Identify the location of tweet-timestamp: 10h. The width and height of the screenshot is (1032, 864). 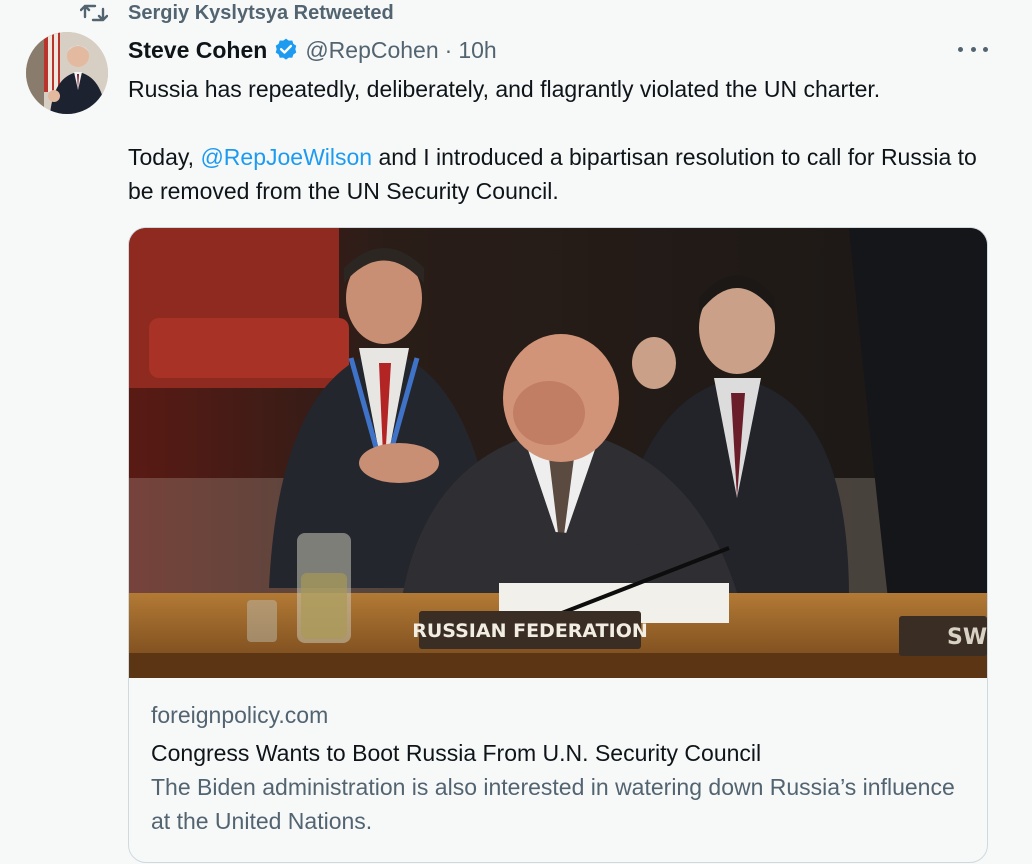
(477, 50).